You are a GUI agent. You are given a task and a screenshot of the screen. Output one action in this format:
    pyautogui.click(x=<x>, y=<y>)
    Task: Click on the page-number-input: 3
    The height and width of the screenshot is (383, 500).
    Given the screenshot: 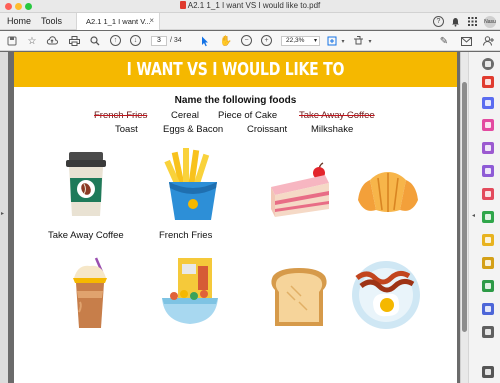 What is the action you would take?
    pyautogui.click(x=159, y=41)
    